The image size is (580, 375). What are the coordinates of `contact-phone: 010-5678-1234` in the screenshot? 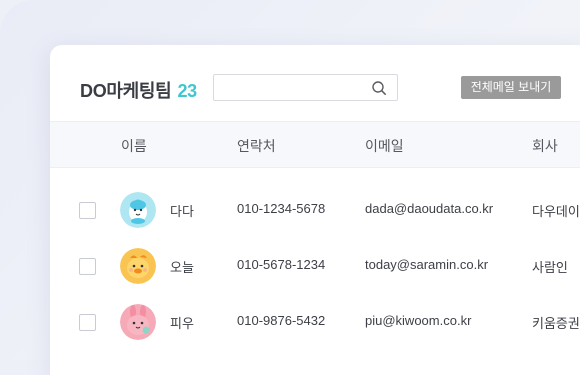 It's located at (281, 264).